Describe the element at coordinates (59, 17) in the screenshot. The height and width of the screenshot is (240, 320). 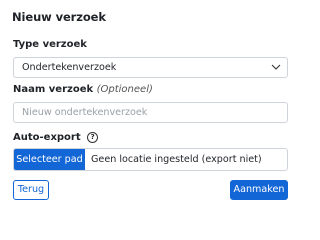
I see `dialog-title: Nieuw verzoek` at that location.